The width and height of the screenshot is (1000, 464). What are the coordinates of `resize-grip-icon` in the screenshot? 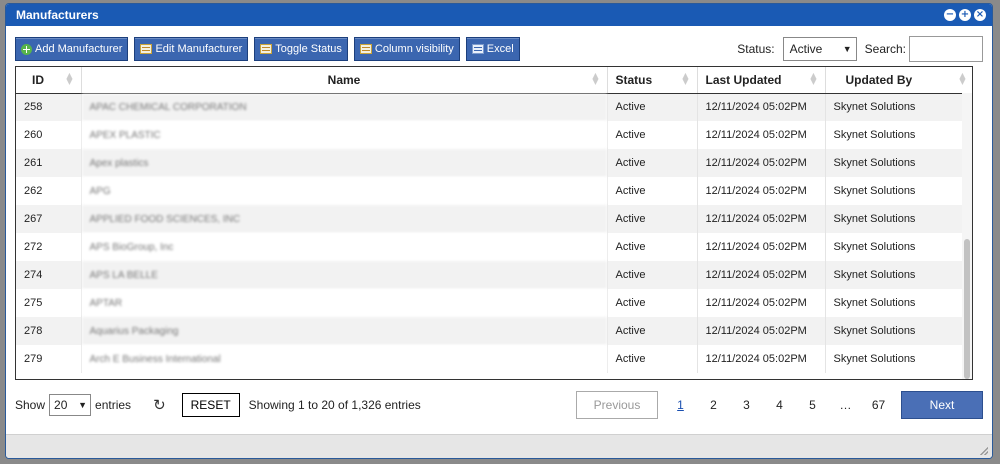 It's located at (984, 451).